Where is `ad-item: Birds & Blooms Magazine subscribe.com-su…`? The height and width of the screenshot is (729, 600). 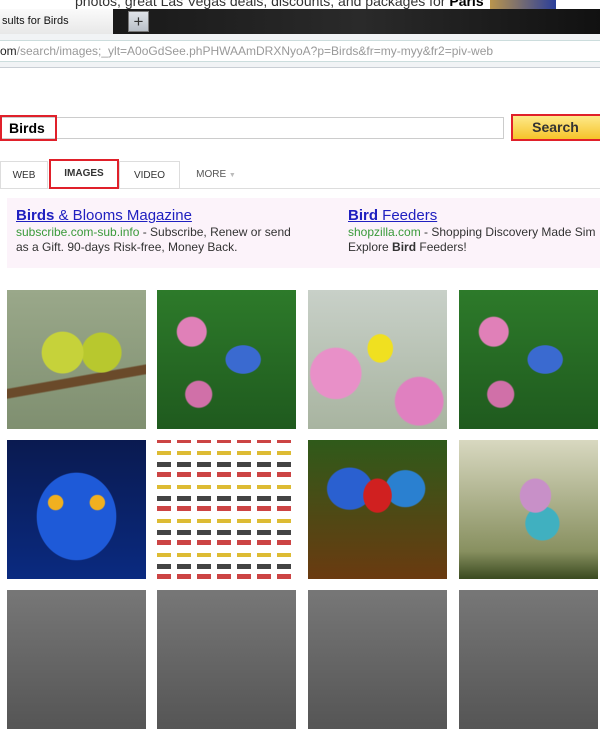 ad-item: Birds & Blooms Magazine subscribe.com-su… is located at coordinates (153, 230).